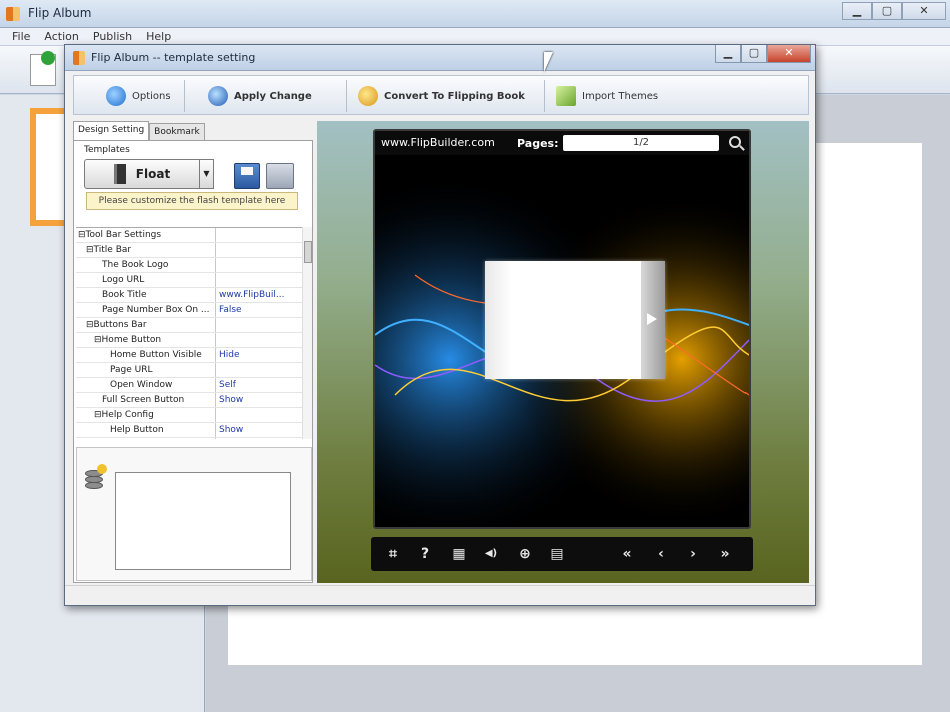 The image size is (950, 712). What do you see at coordinates (607, 96) in the screenshot?
I see `import-themes-button: Import Themes` at bounding box center [607, 96].